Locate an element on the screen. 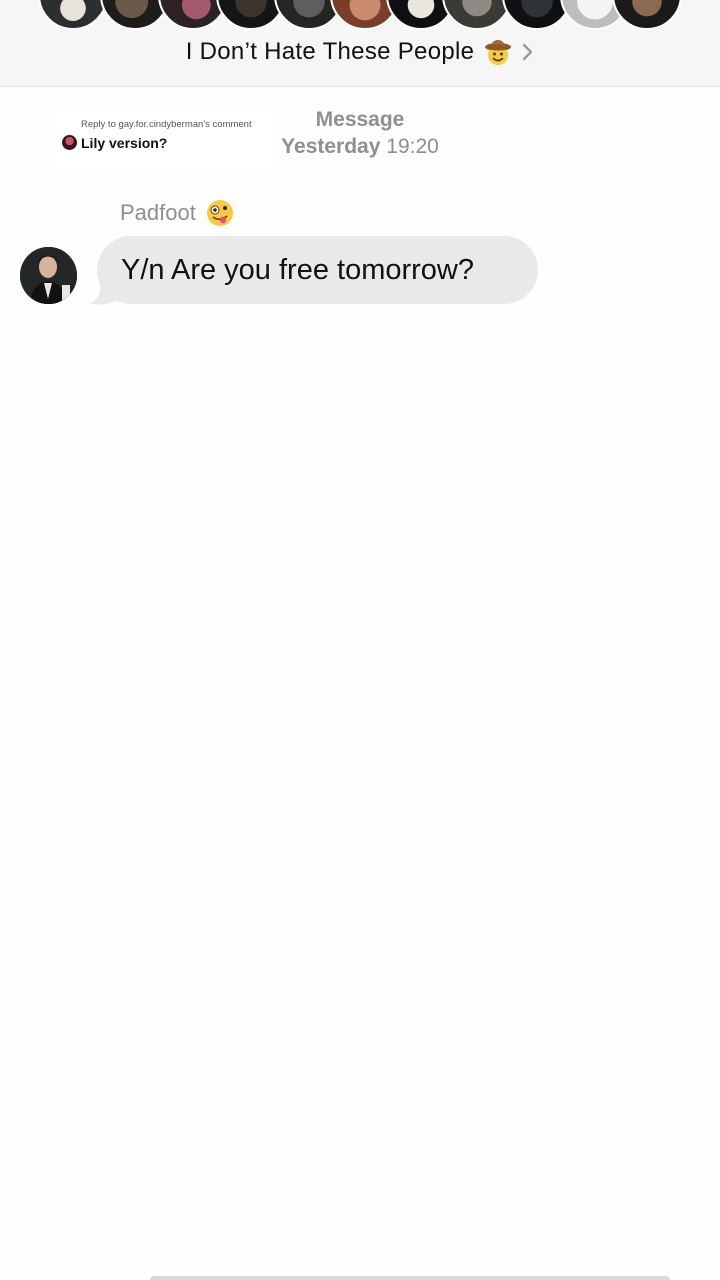 The width and height of the screenshot is (720, 1280). sender-avatar is located at coordinates (48, 275).